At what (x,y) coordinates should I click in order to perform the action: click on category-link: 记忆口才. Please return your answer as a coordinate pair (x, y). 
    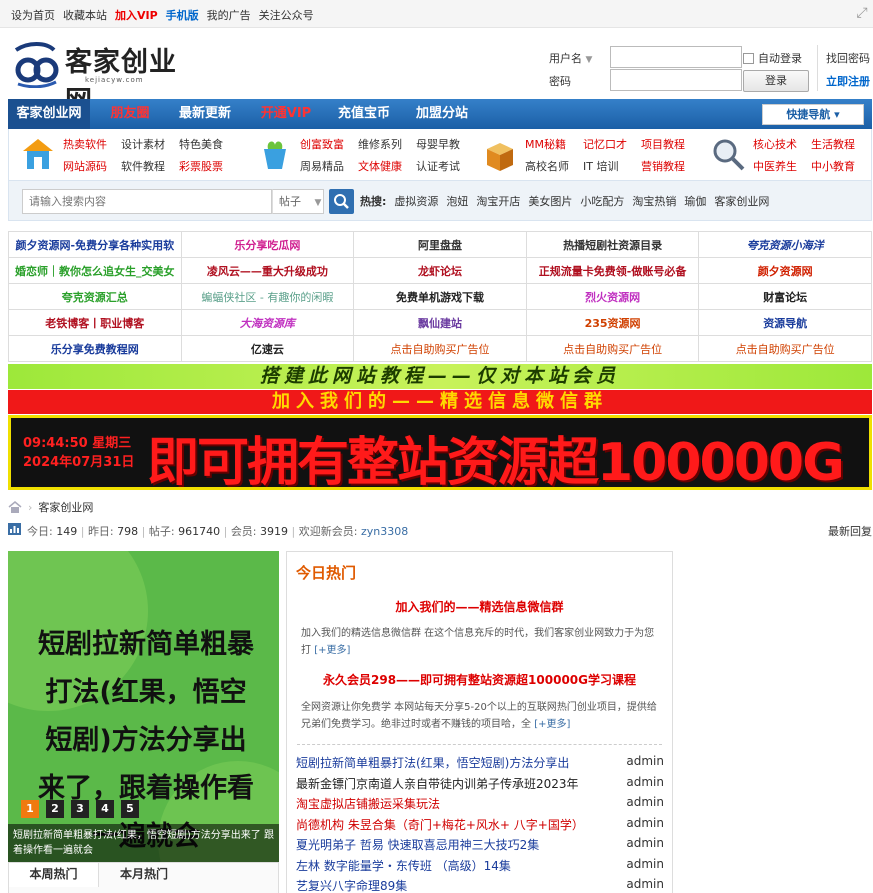
    Looking at the image, I should click on (605, 144).